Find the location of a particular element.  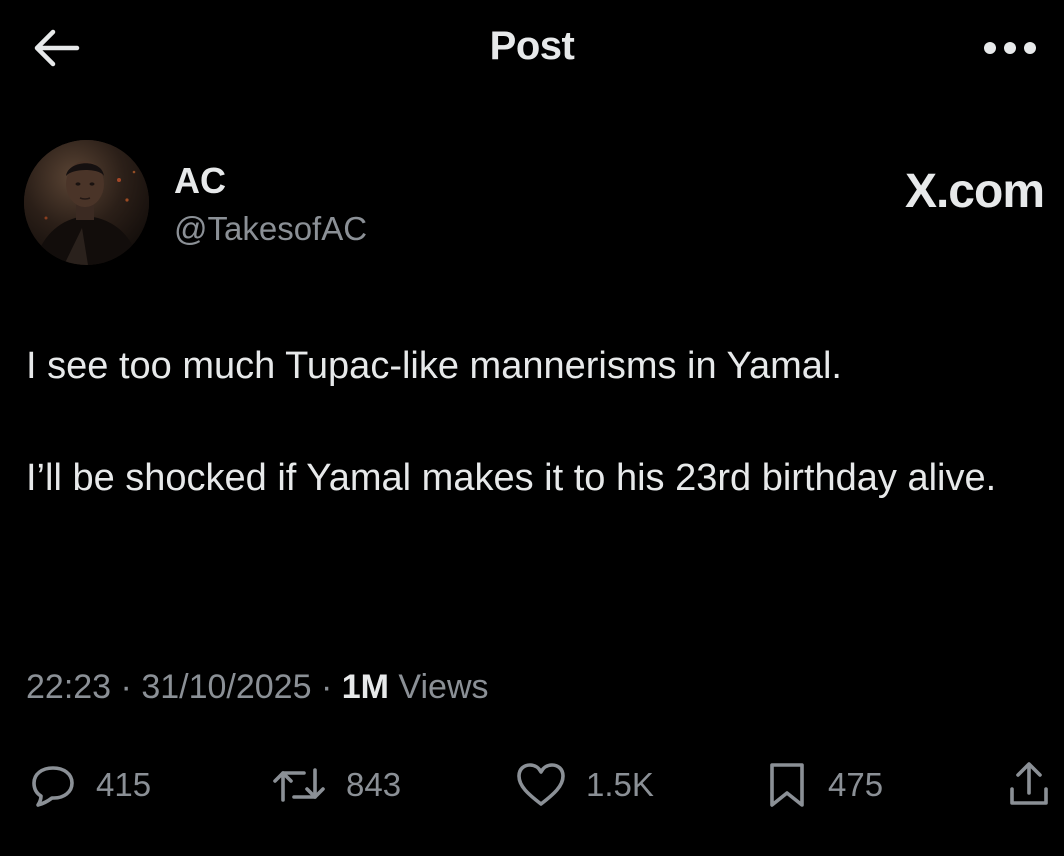

more-horizontal-icon is located at coordinates (1010, 48).